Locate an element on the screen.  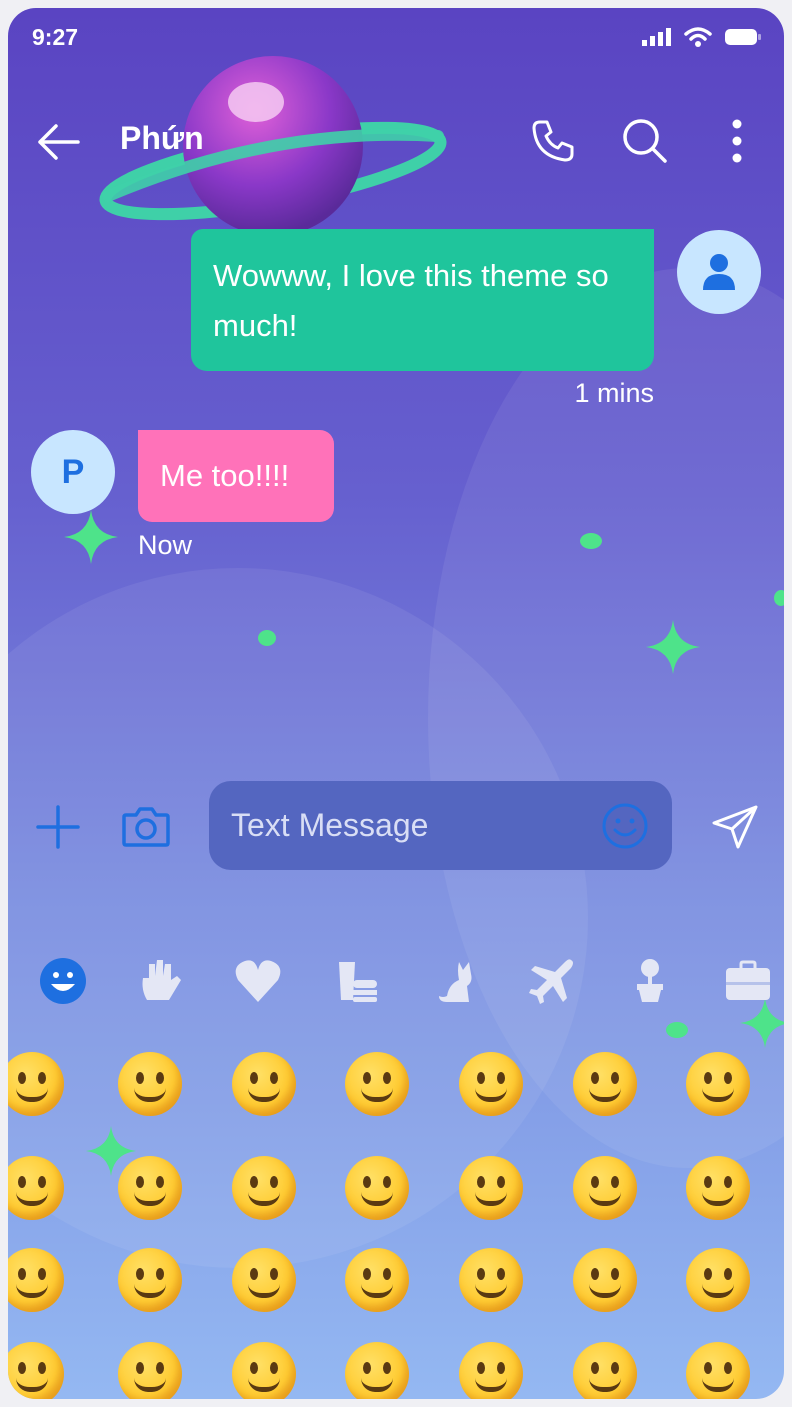
emoji-key: 😀 is located at coordinates (150, 1084).